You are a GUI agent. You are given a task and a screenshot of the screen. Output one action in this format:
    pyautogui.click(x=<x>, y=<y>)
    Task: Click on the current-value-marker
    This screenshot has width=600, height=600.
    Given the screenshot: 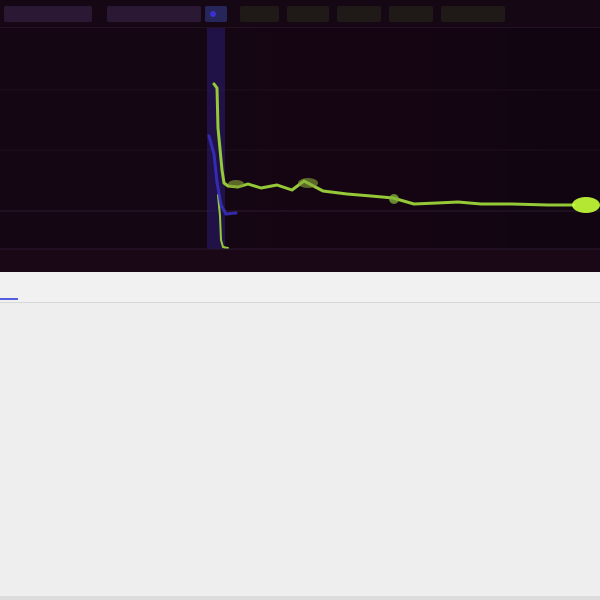 What is the action you would take?
    pyautogui.click(x=586, y=205)
    